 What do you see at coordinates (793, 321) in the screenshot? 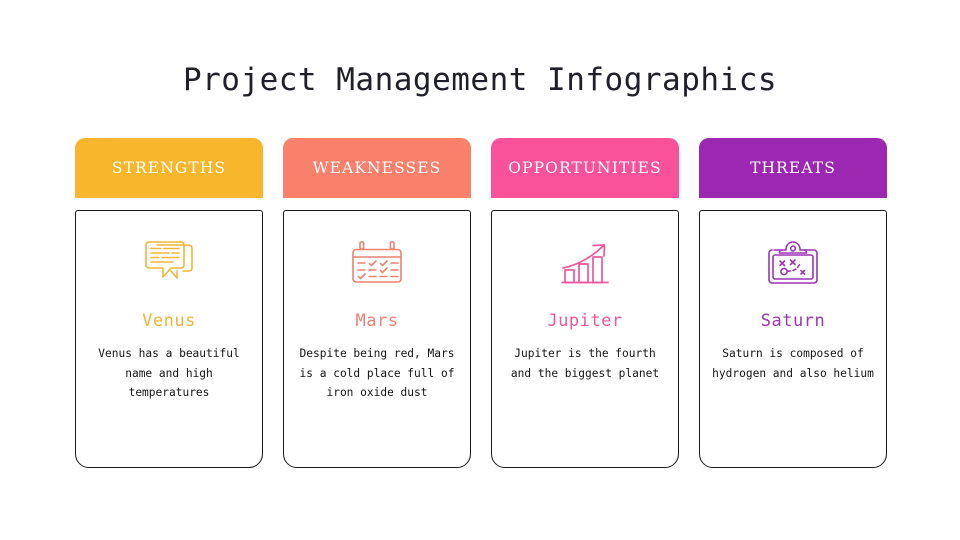
I see `card-title-saturn: Saturn` at bounding box center [793, 321].